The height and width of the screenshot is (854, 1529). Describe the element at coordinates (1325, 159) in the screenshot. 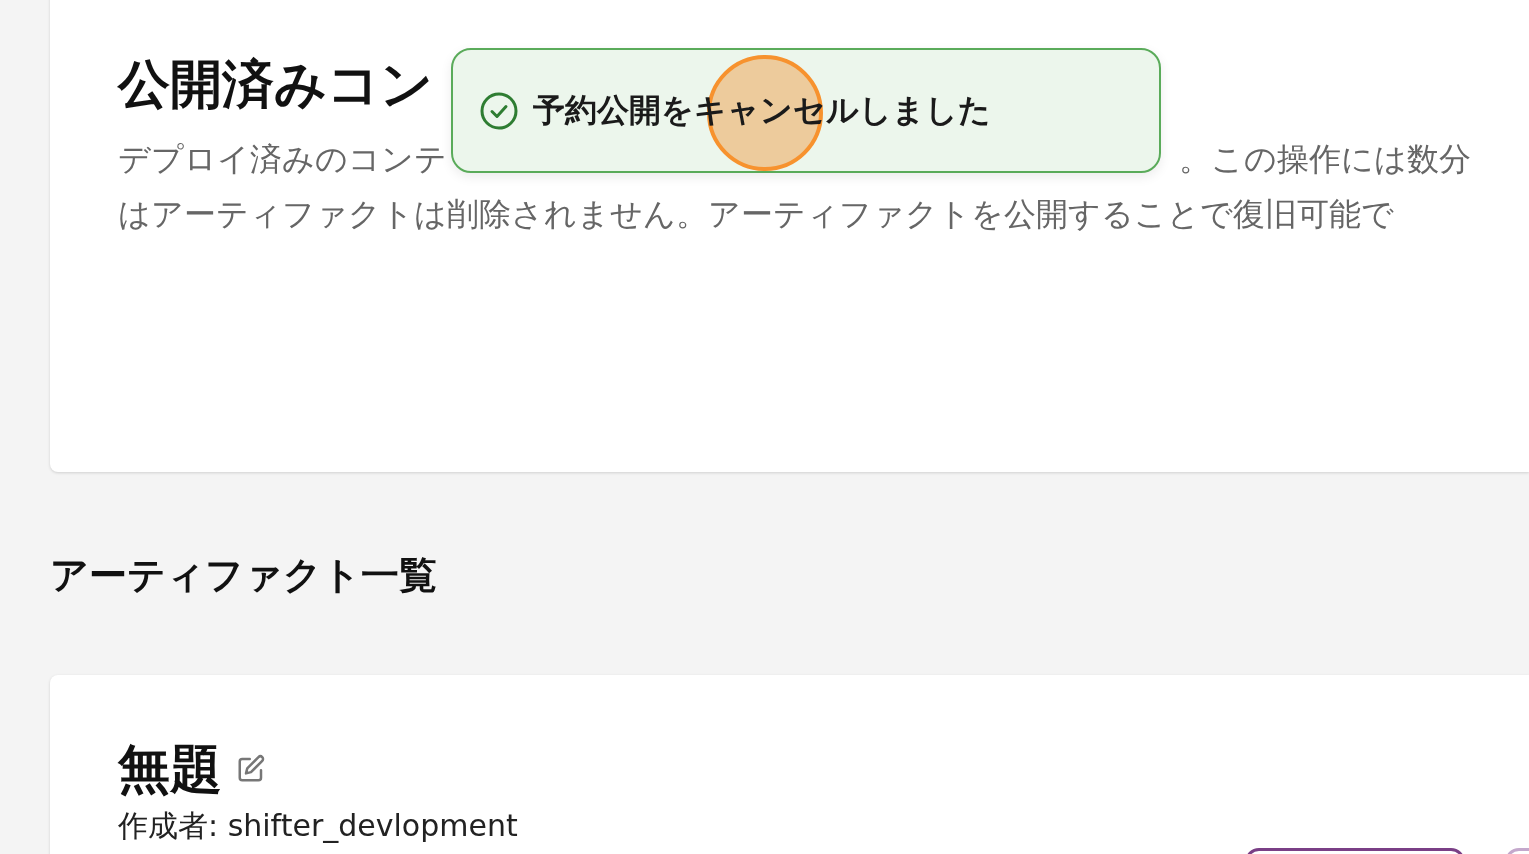

I see `description-text: 。この操作には数分` at that location.